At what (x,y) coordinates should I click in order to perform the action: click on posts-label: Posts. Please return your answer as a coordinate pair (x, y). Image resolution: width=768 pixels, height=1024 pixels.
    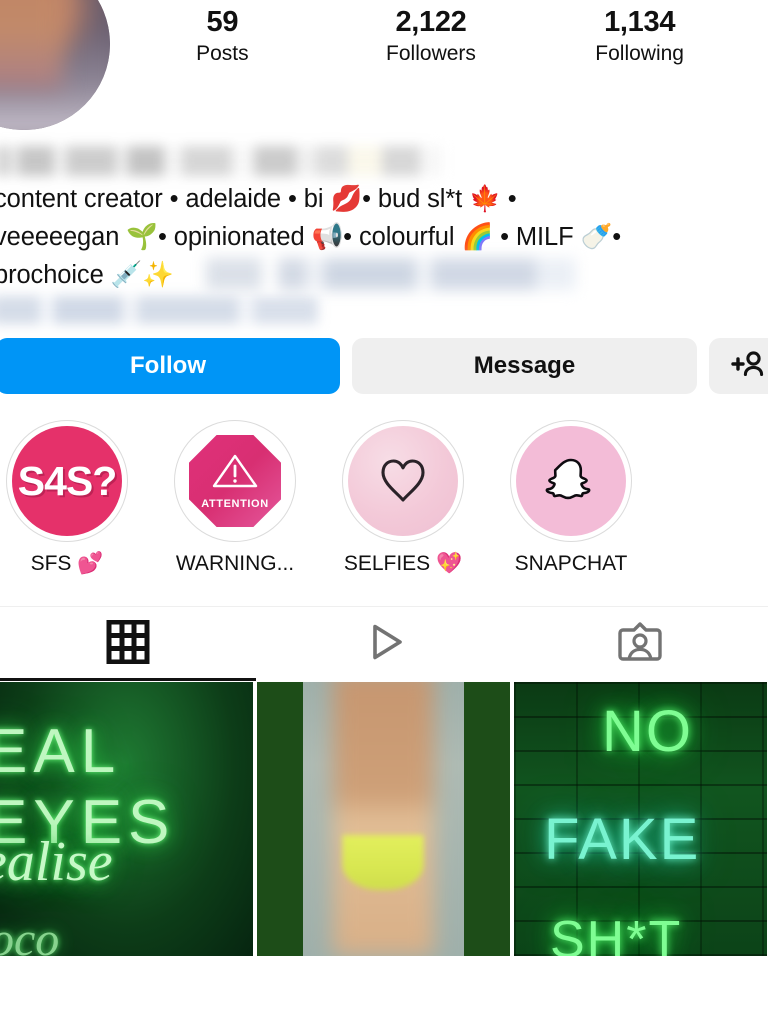
    Looking at the image, I should click on (222, 54).